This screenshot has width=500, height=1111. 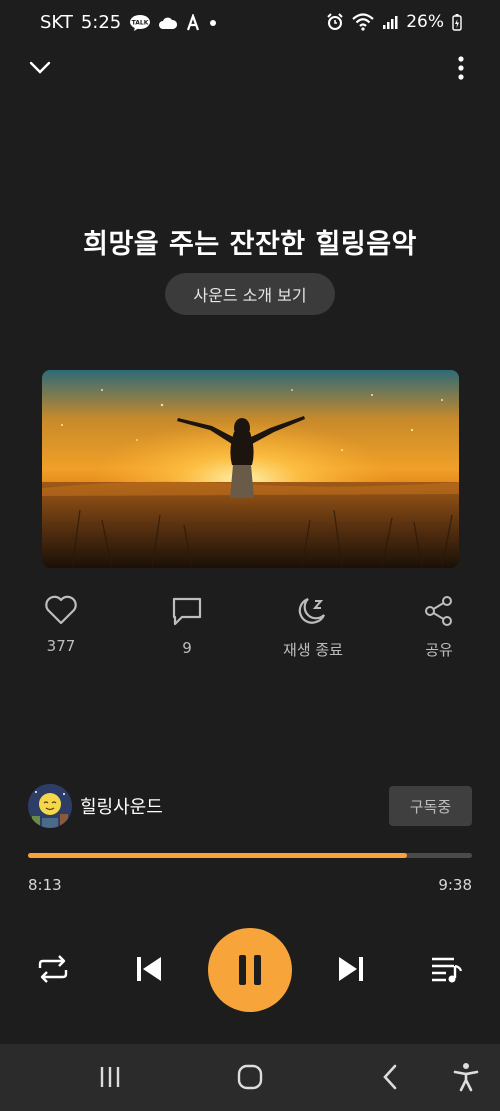 What do you see at coordinates (250, 68) in the screenshot?
I see `player-top-bar` at bounding box center [250, 68].